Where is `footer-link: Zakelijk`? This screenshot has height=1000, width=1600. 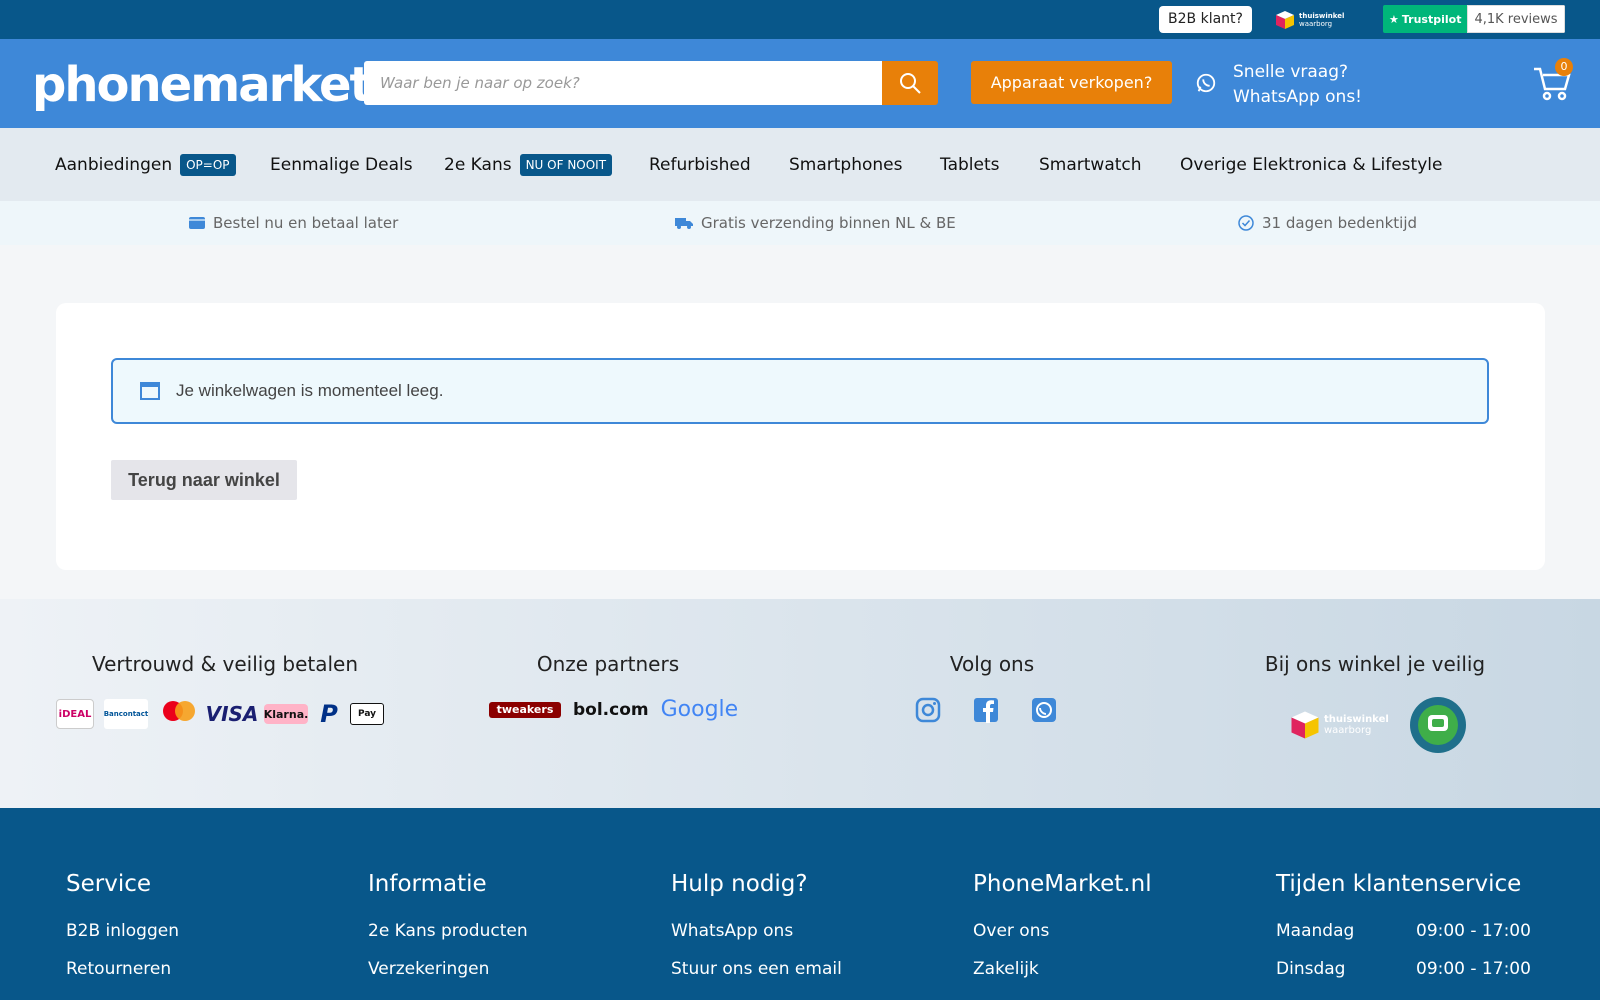 footer-link: Zakelijk is located at coordinates (1006, 969).